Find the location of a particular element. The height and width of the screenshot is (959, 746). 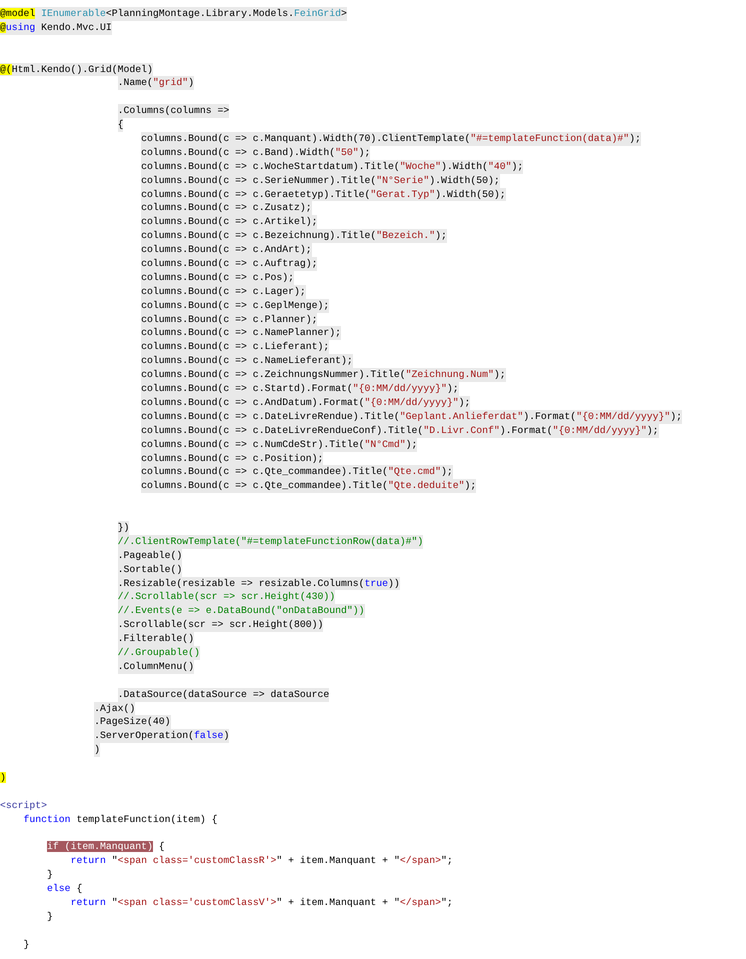

code-line: <script> is located at coordinates (24, 805).